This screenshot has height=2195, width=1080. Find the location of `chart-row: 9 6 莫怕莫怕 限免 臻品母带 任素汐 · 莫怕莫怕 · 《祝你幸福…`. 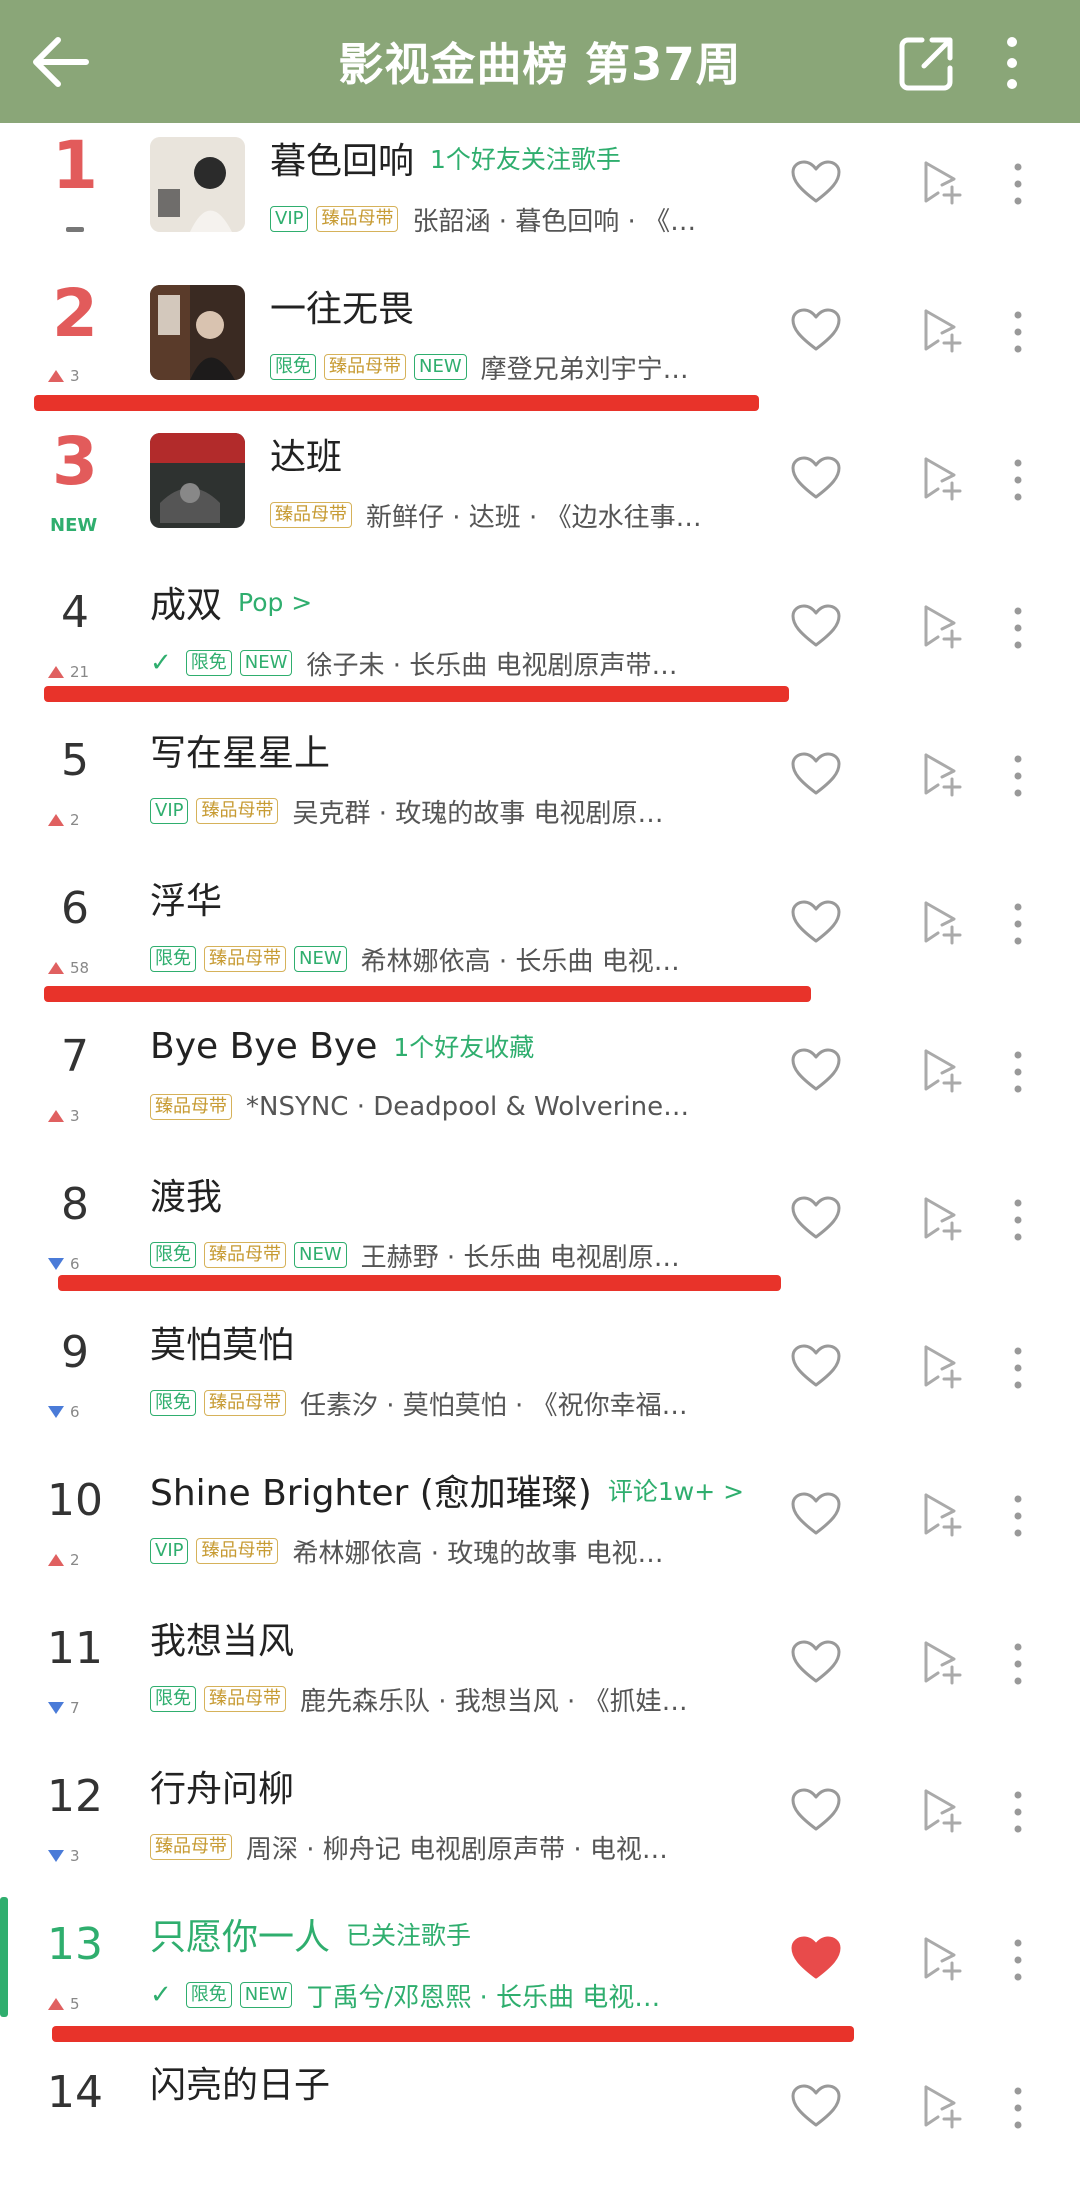

chart-row: 9 6 莫怕莫怕 限免 臻品母带 任素汐 · 莫怕莫怕 · 《祝你幸福… is located at coordinates (540, 1381).